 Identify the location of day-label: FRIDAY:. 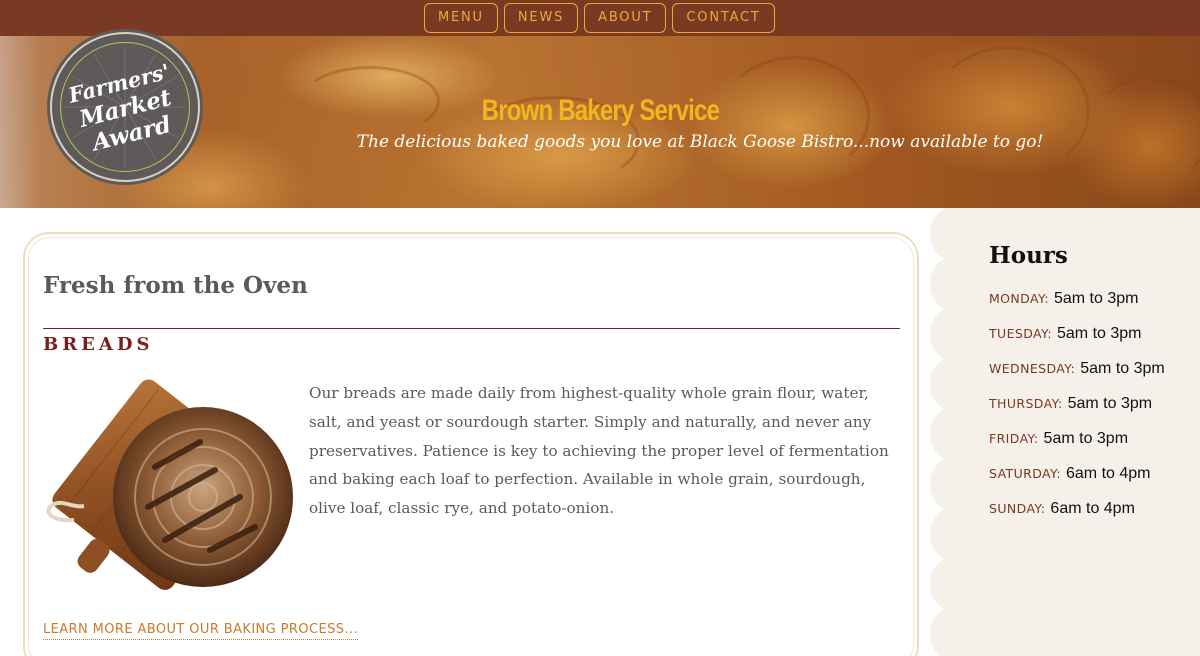
(1014, 438).